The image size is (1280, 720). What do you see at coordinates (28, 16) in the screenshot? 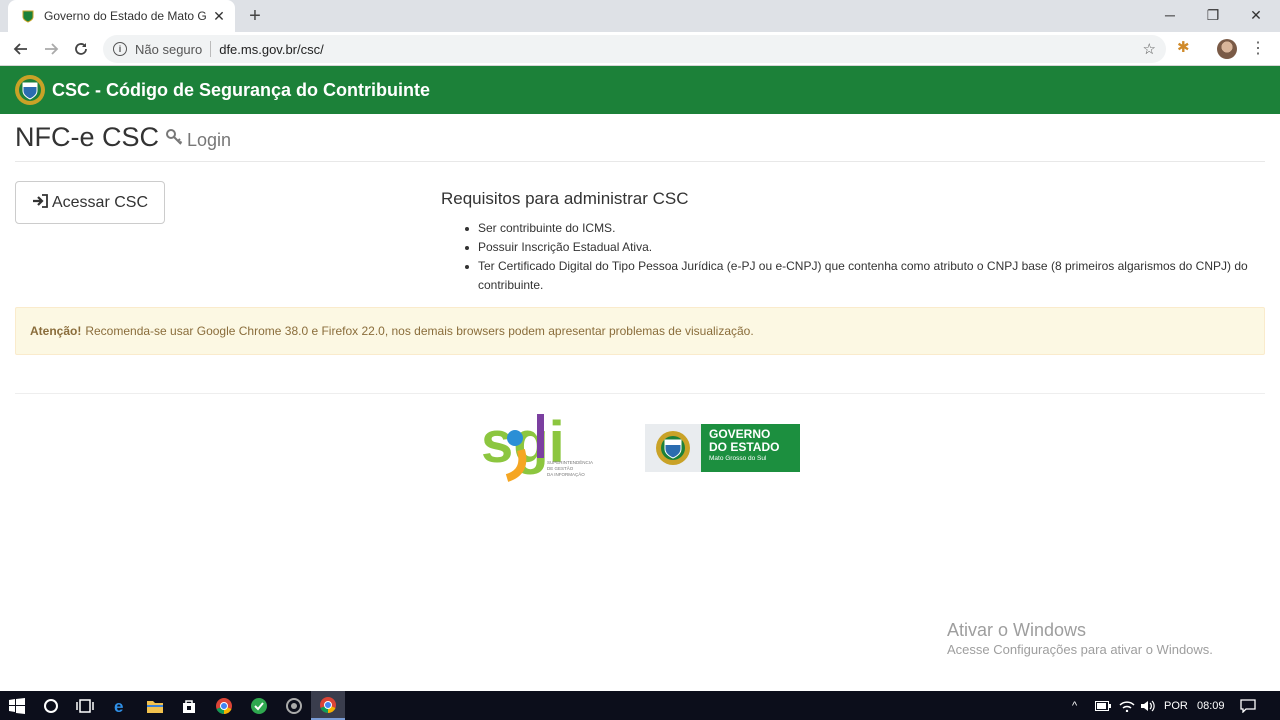
I see `coat-of-arms-favicon-icon` at bounding box center [28, 16].